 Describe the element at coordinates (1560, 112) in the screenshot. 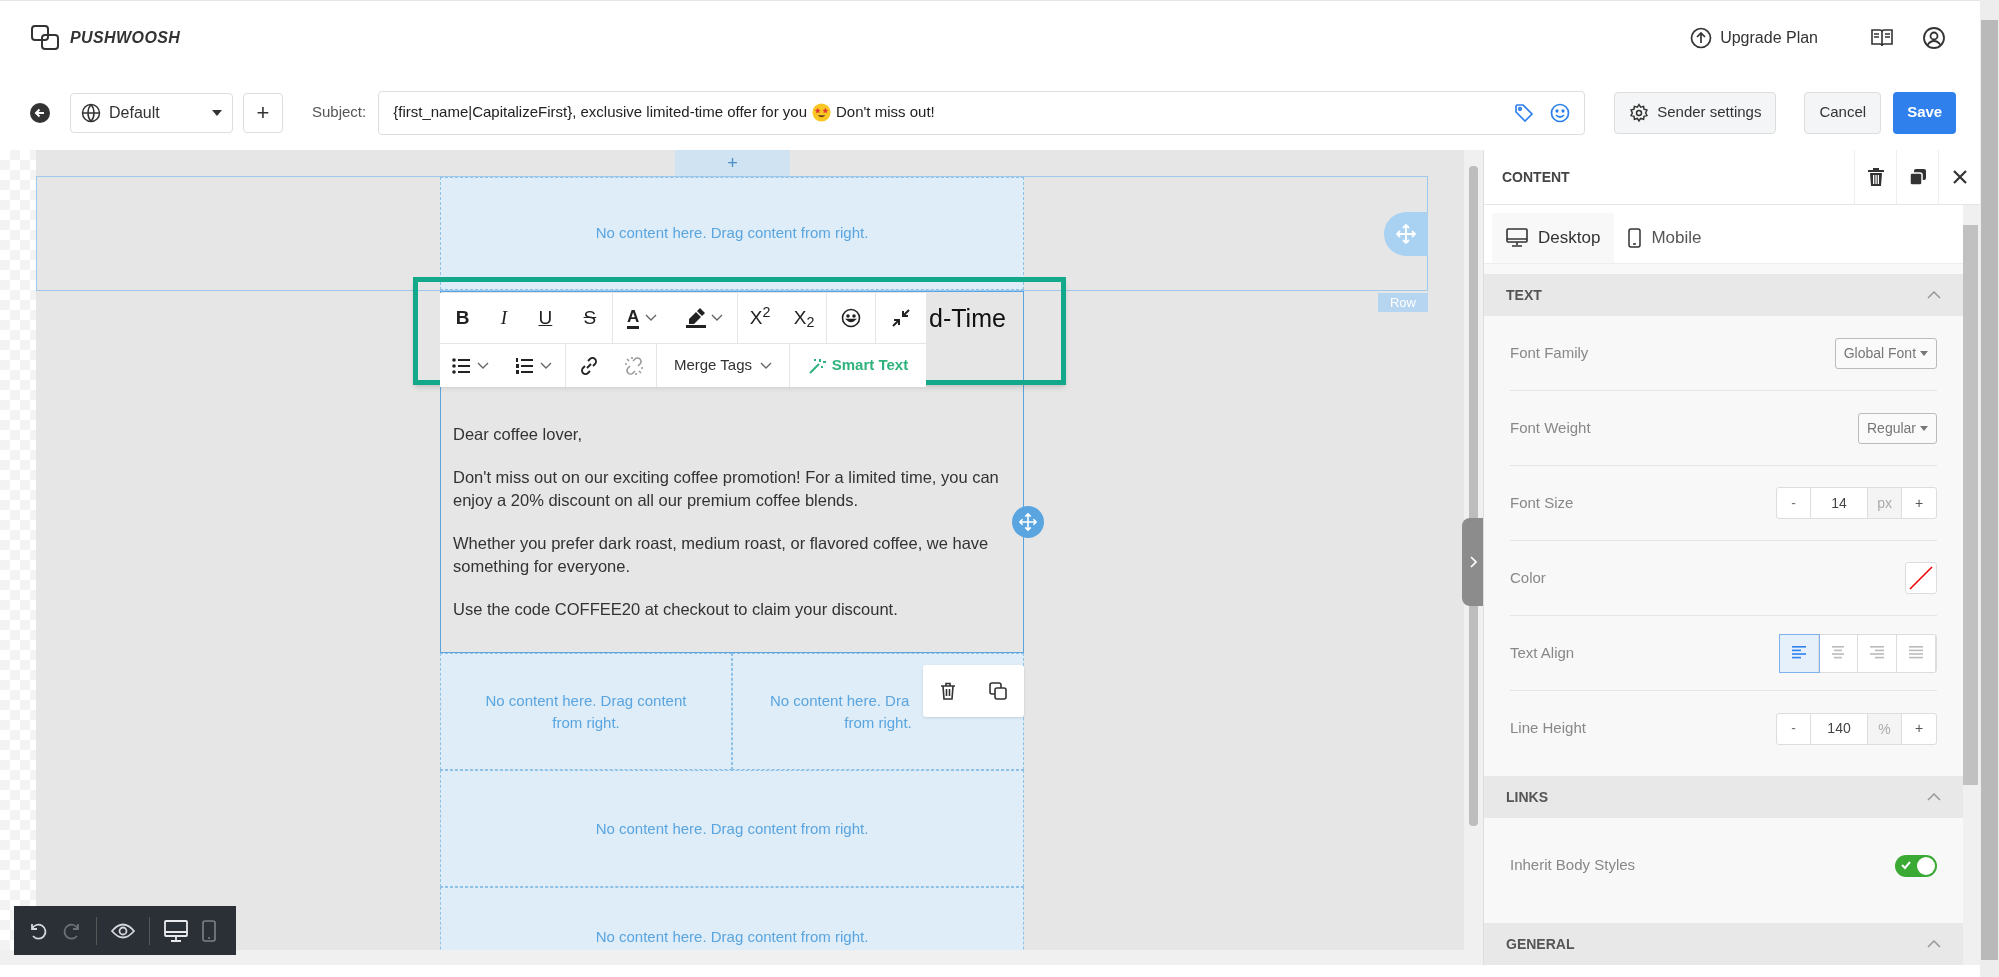

I see `emoji-icon` at that location.